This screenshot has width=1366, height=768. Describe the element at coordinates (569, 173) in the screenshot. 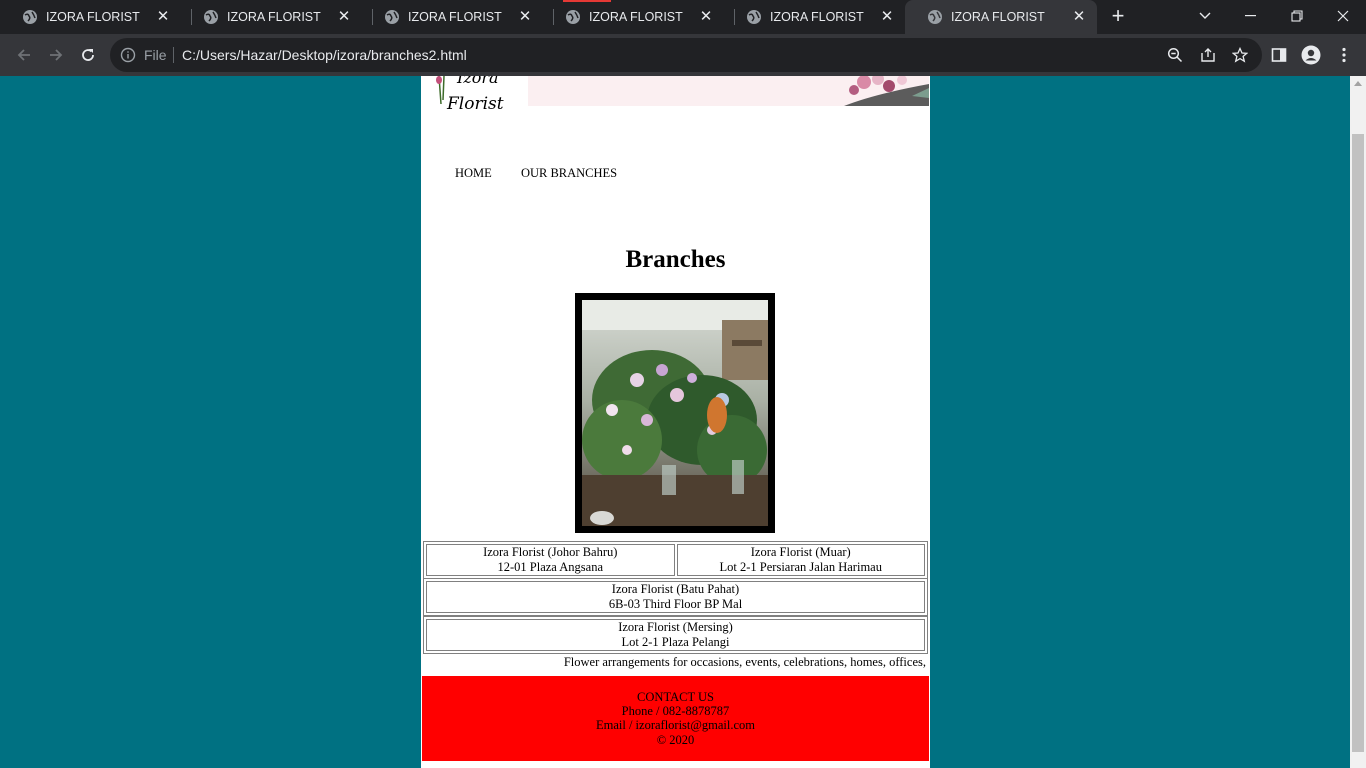

I see `nav-branches-link: OUR BRANCHES` at that location.